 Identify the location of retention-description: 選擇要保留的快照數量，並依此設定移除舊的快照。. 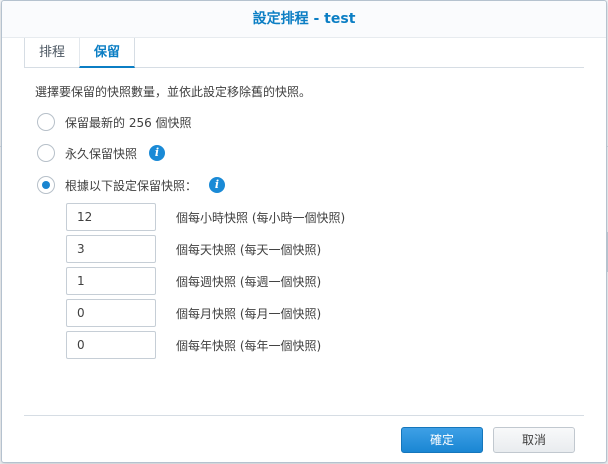
(173, 92).